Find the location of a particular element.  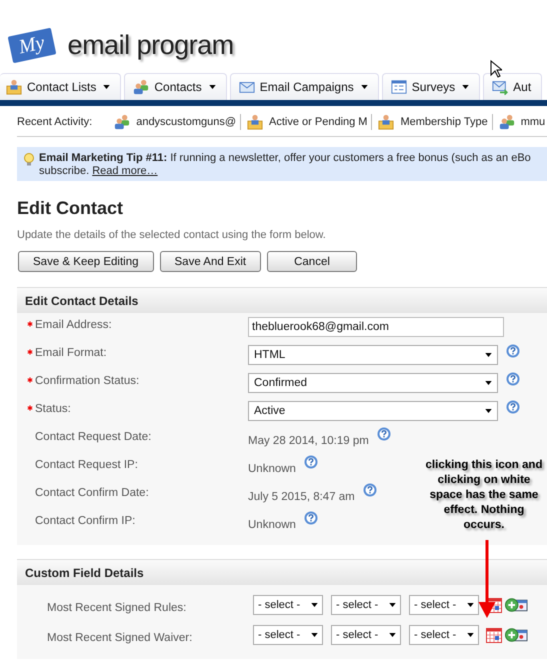

envelope-icon is located at coordinates (246, 87).